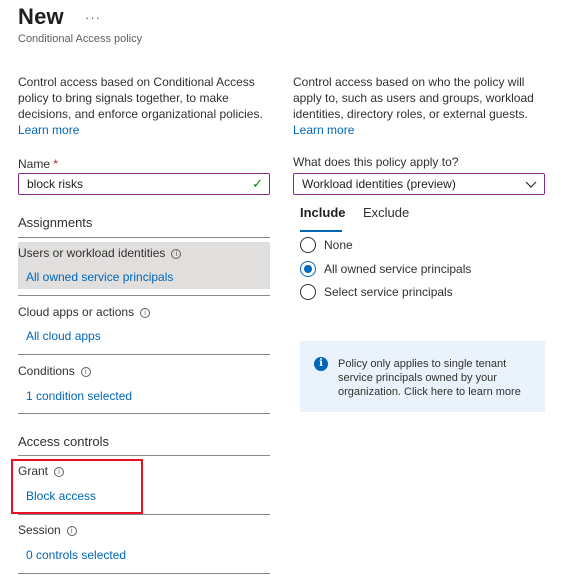  I want to click on name-input: block risks ✓, so click(144, 184).